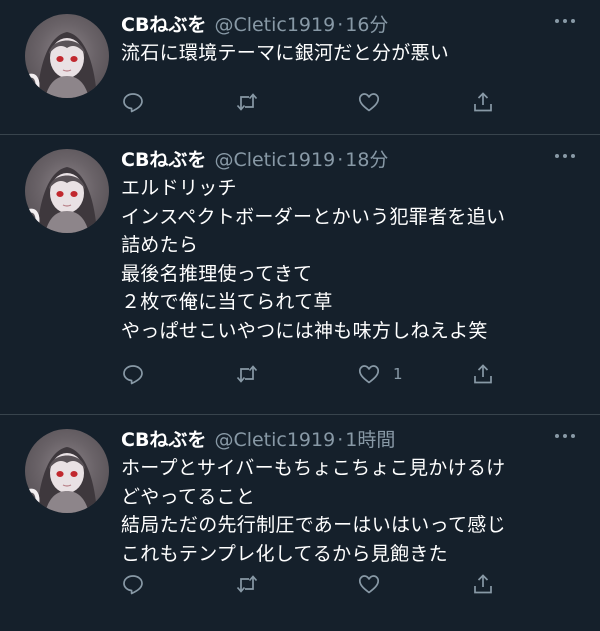  Describe the element at coordinates (370, 438) in the screenshot. I see `timestamp: 1時間` at that location.